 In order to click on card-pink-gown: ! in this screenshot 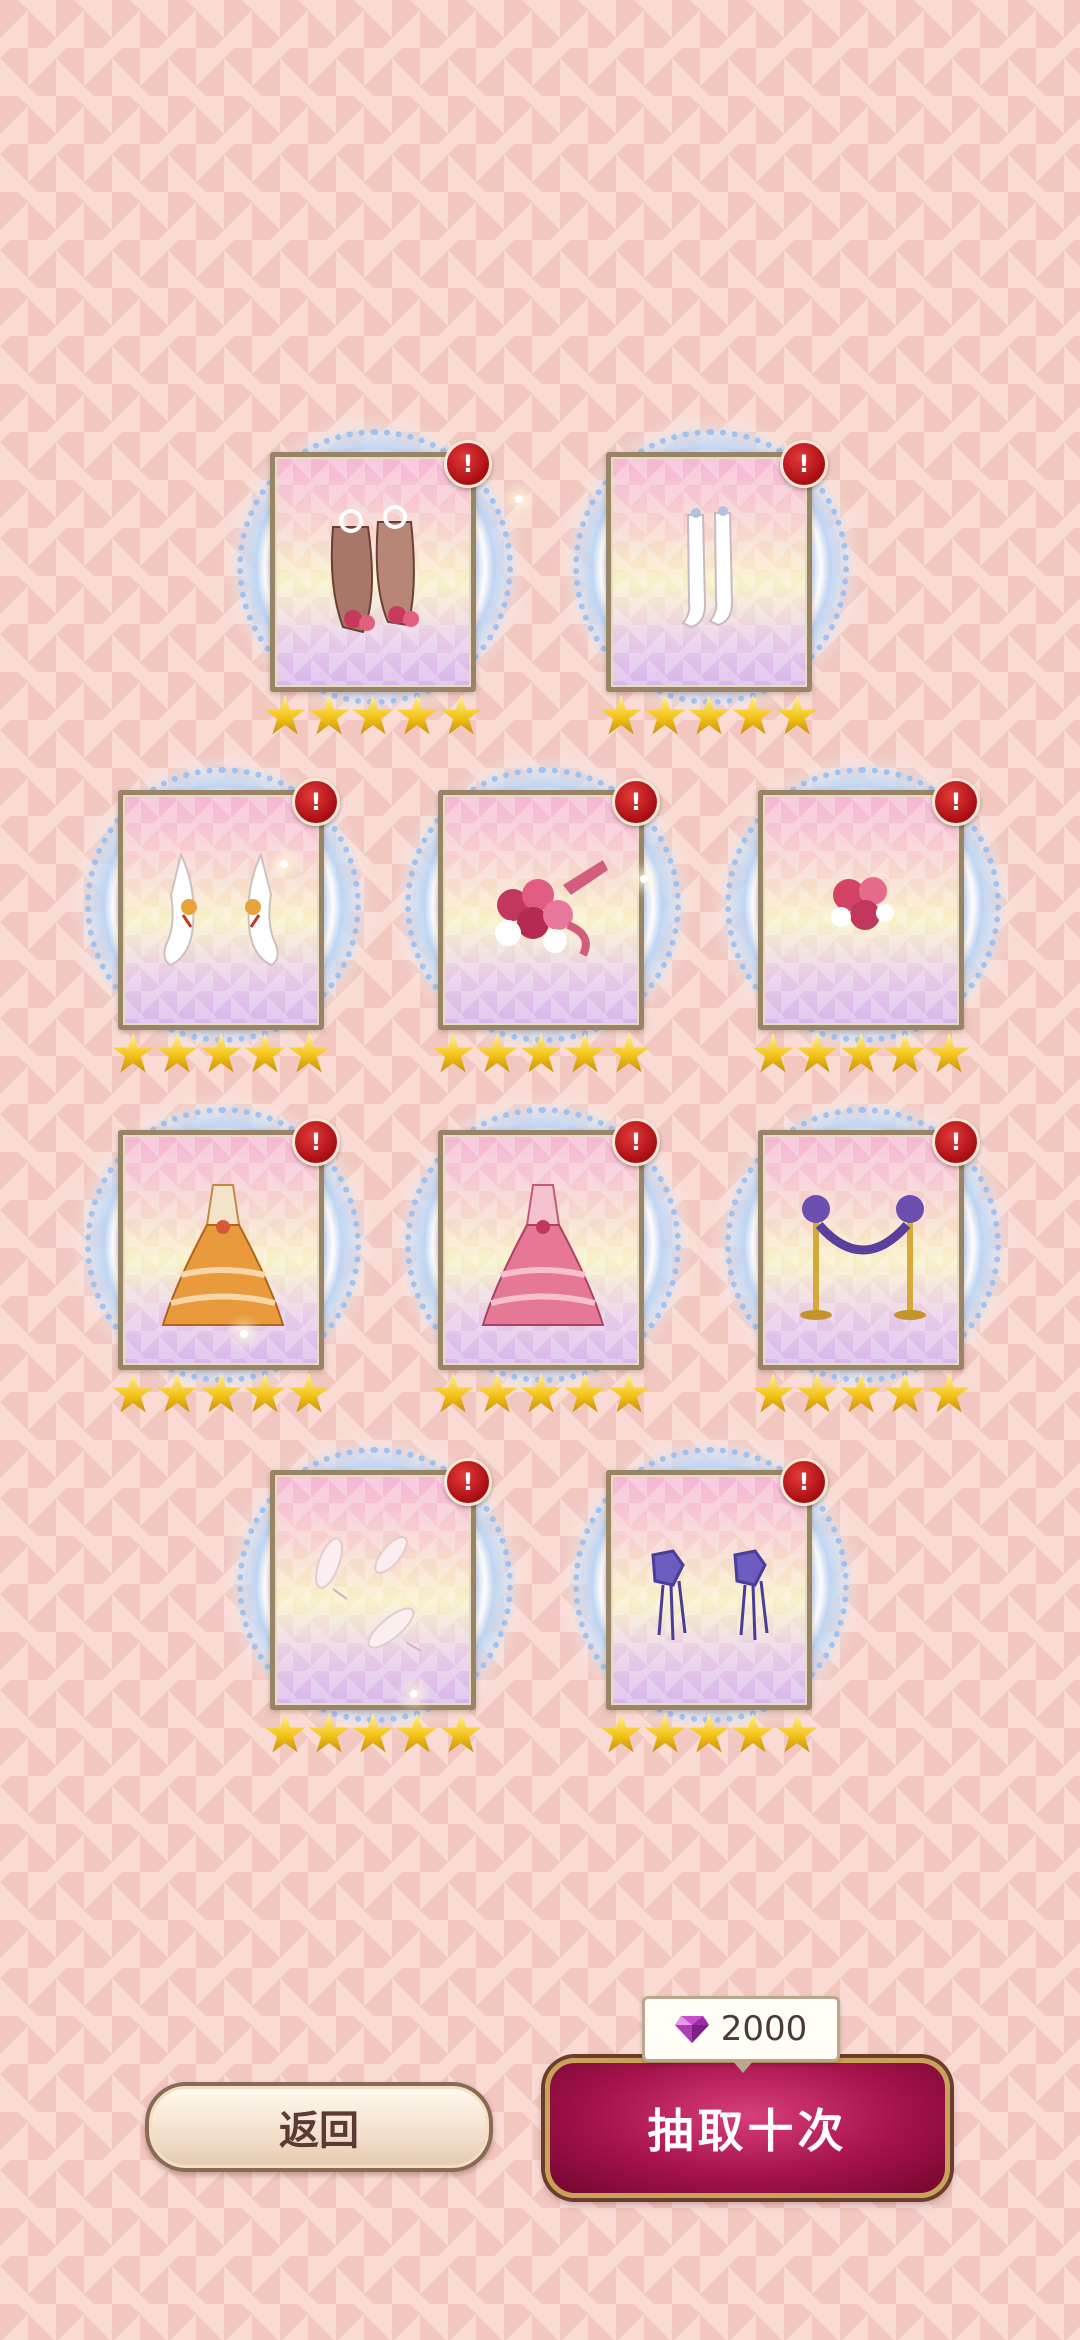, I will do `click(543, 1246)`.